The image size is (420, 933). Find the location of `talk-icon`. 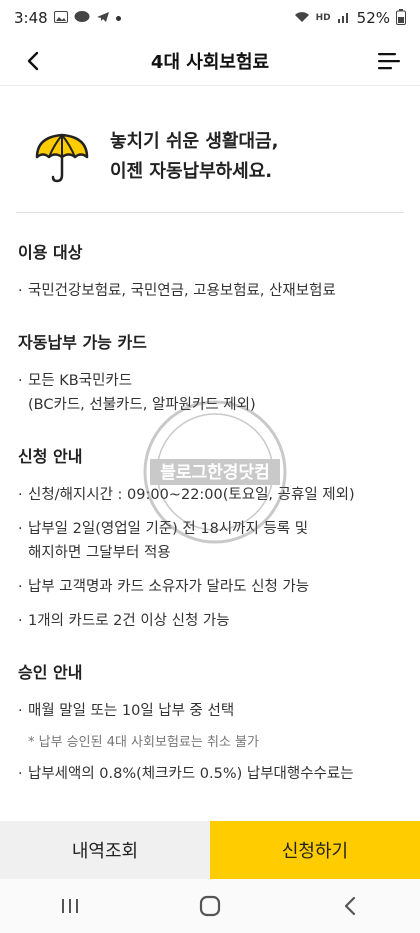

talk-icon is located at coordinates (82, 18).